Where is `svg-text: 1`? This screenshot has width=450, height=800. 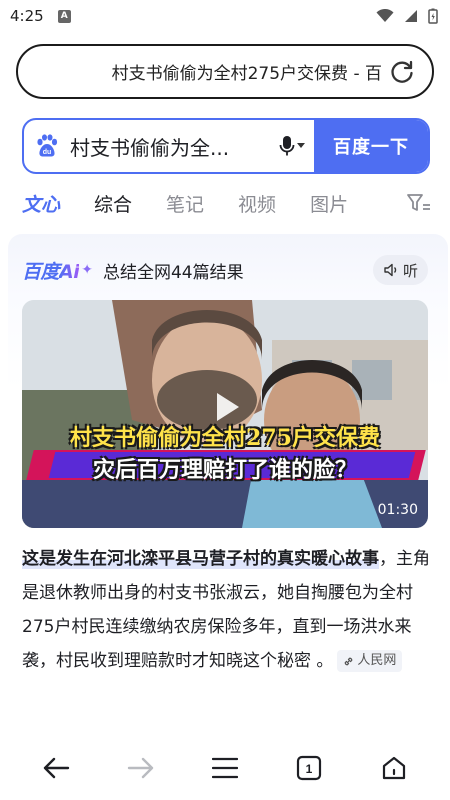
svg-text: 1 is located at coordinates (309, 769).